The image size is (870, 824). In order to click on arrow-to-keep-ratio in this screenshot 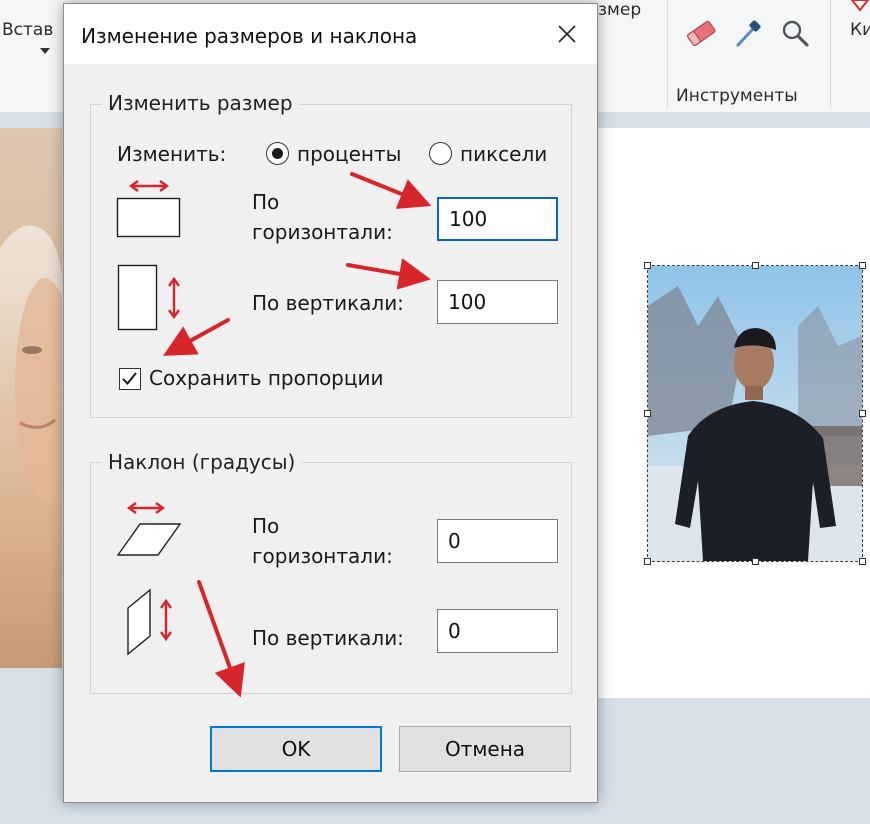, I will do `click(196, 337)`.